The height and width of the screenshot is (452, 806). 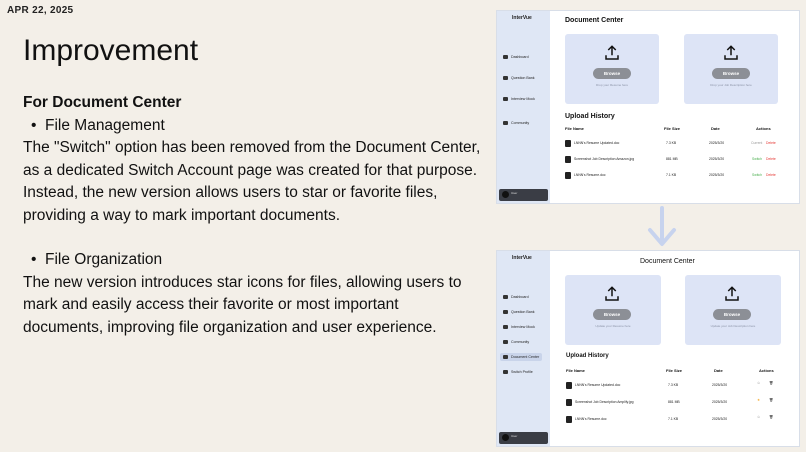 What do you see at coordinates (102, 102) in the screenshot?
I see `section-heading: For Document Center` at bounding box center [102, 102].